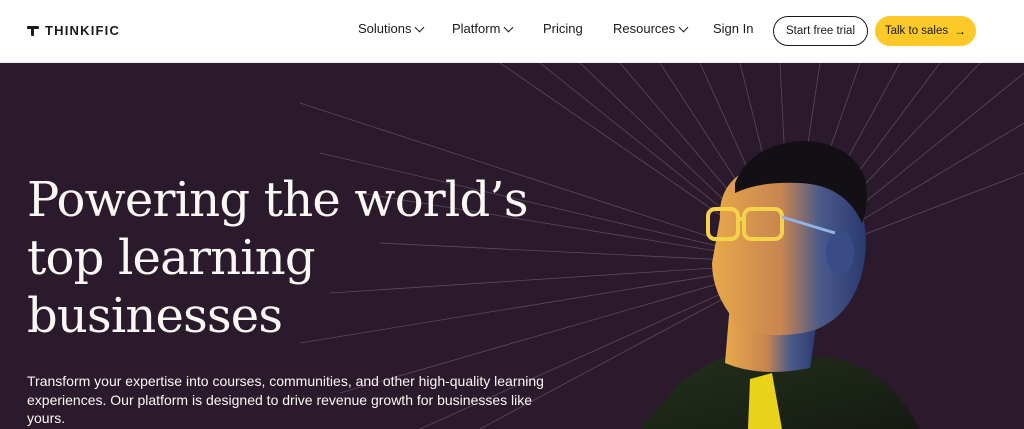  What do you see at coordinates (171, 258) in the screenshot?
I see `headline-line: top learning` at bounding box center [171, 258].